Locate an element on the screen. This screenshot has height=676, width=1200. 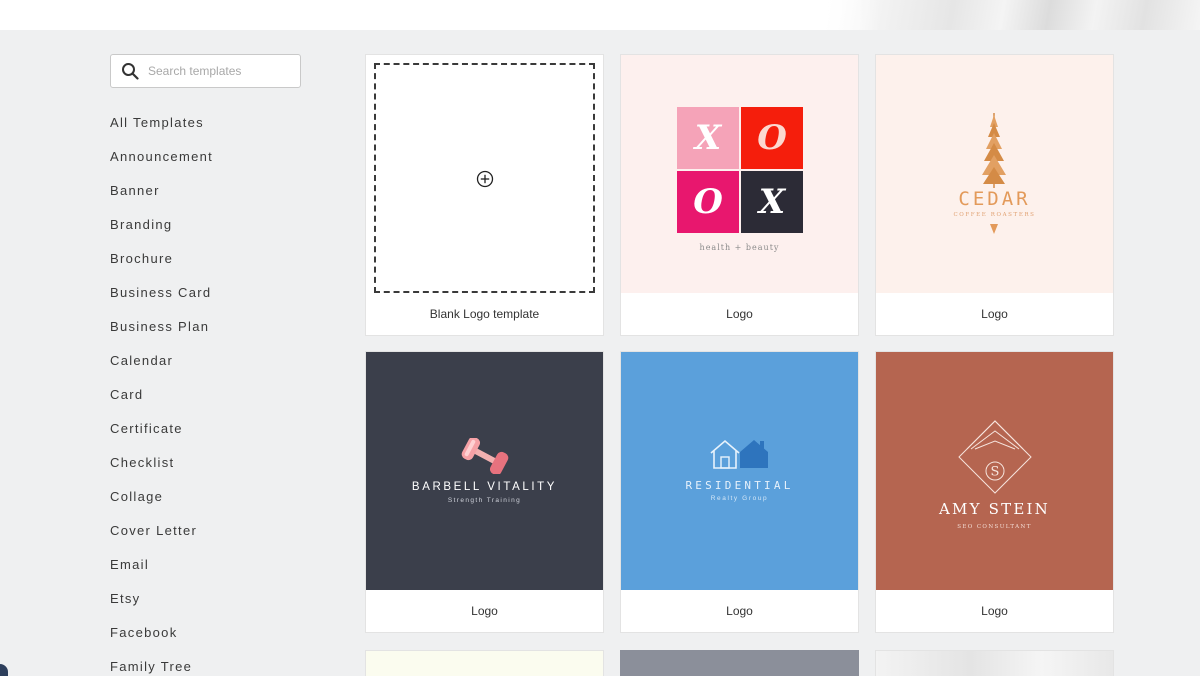
amy-stein-logo-thumbnail: S AMY STEIN SEO CONSULTANT is located at coordinates (994, 471).